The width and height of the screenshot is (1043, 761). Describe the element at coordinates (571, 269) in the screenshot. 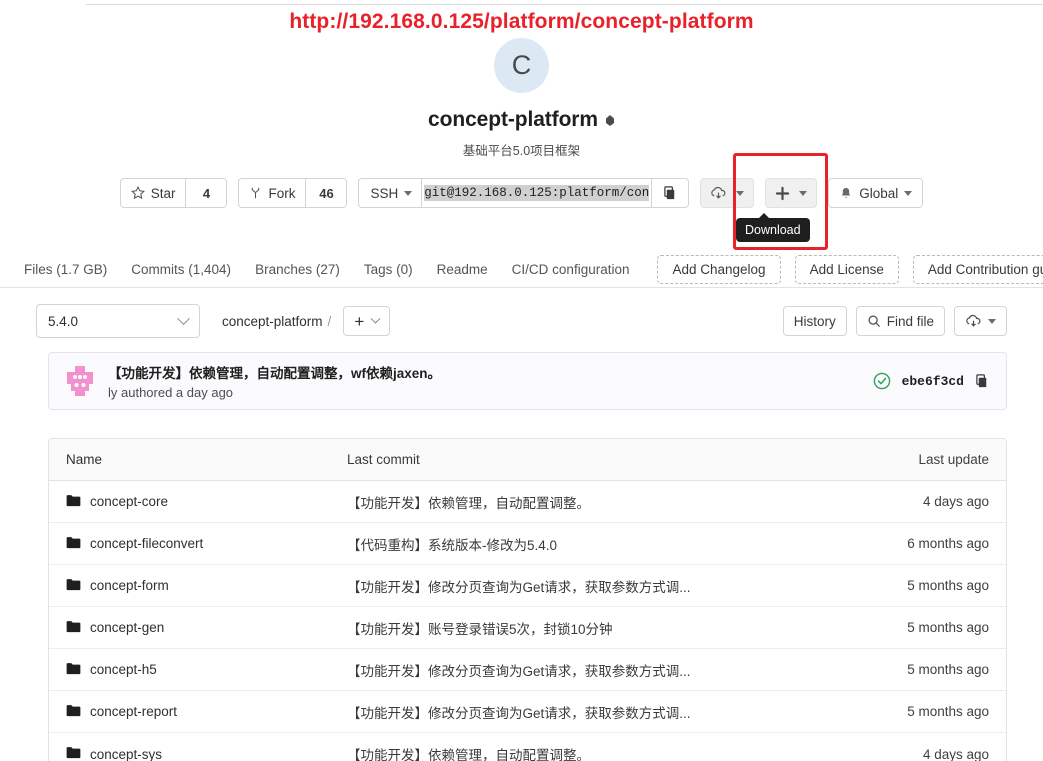

I see `tab-cicd-configuration: CI/CD configuration` at that location.